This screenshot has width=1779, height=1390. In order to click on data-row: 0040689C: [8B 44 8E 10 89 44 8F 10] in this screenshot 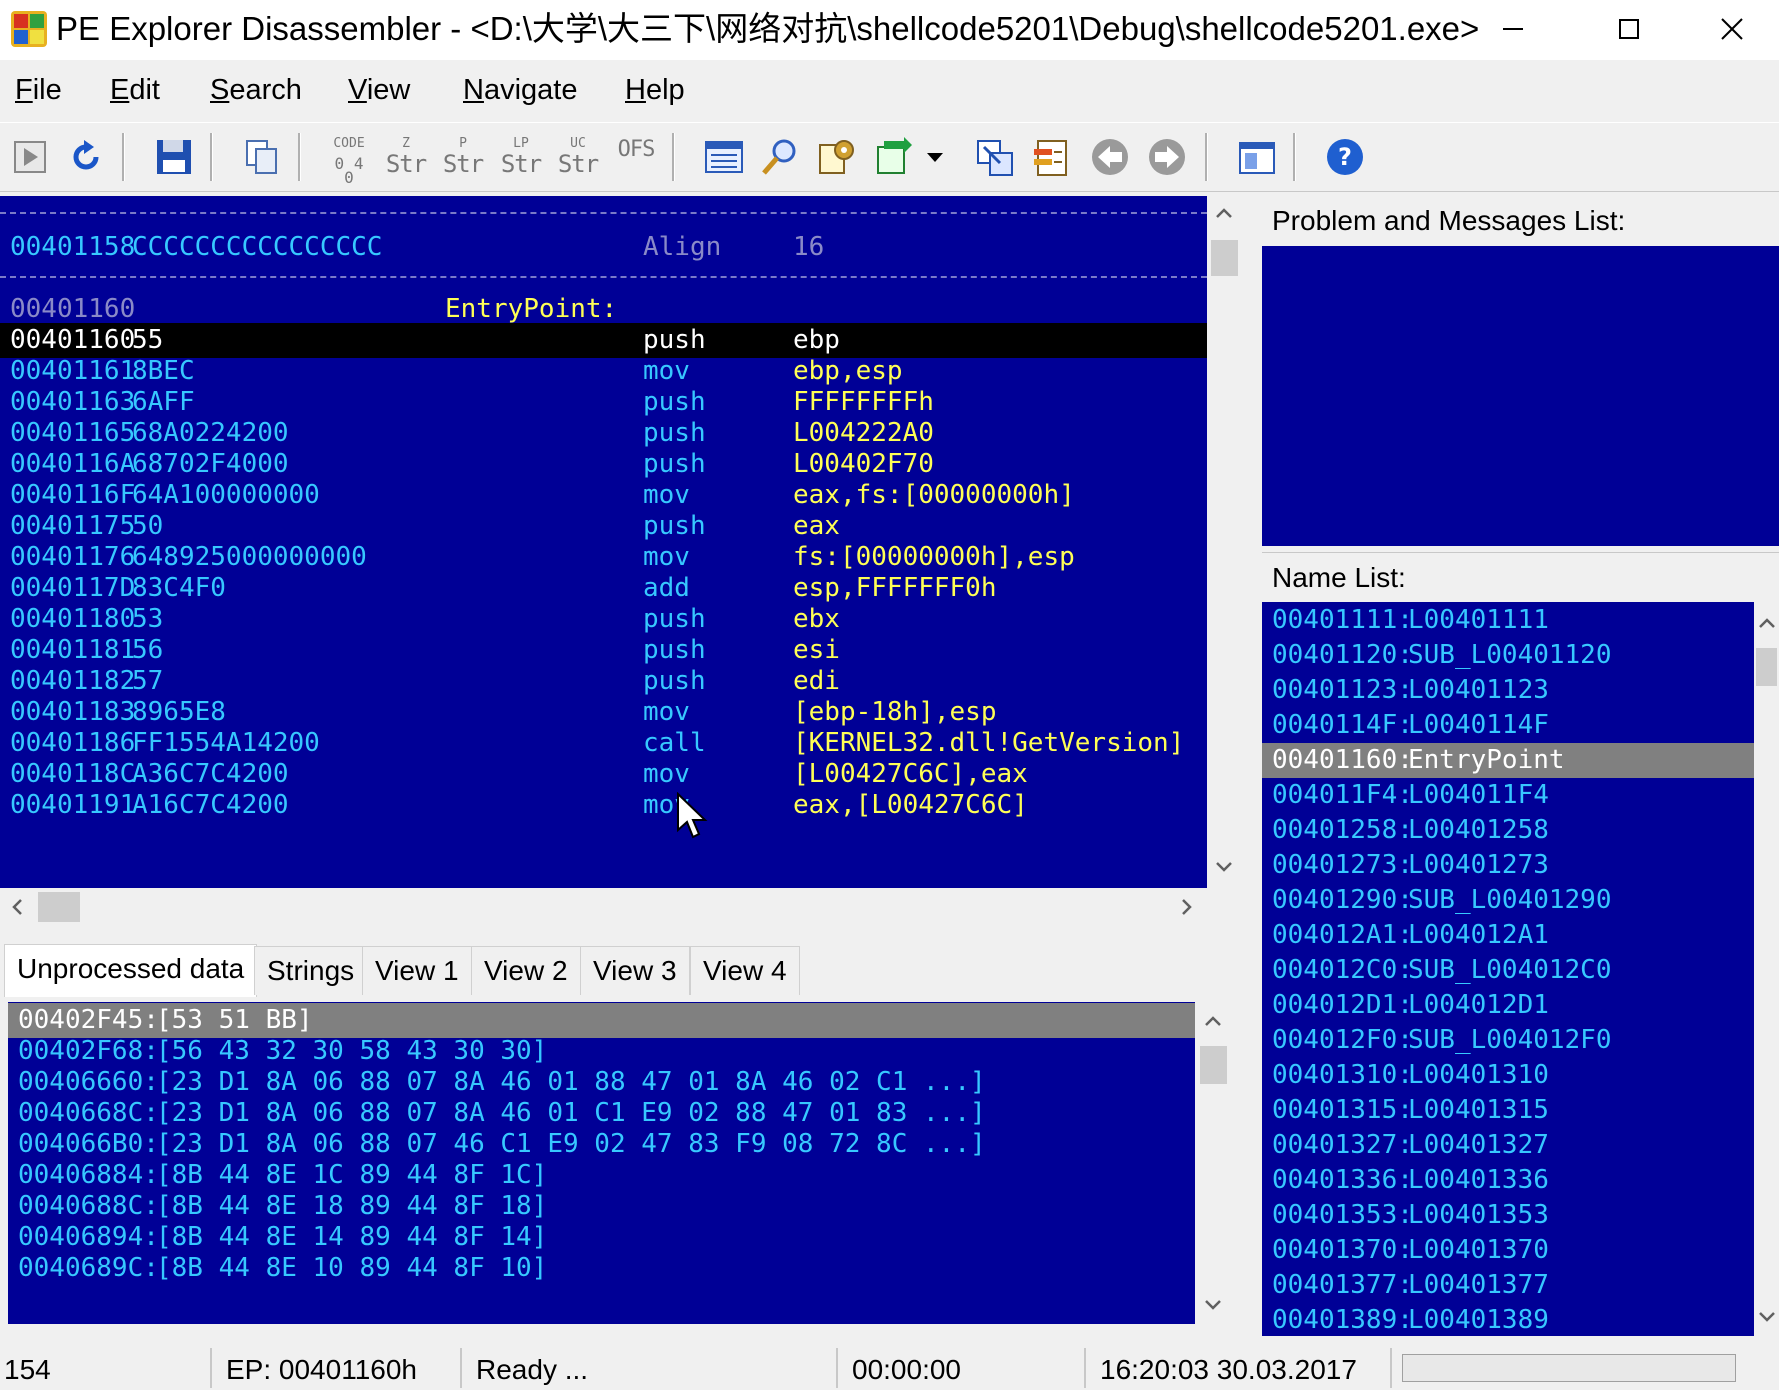, I will do `click(601, 1268)`.